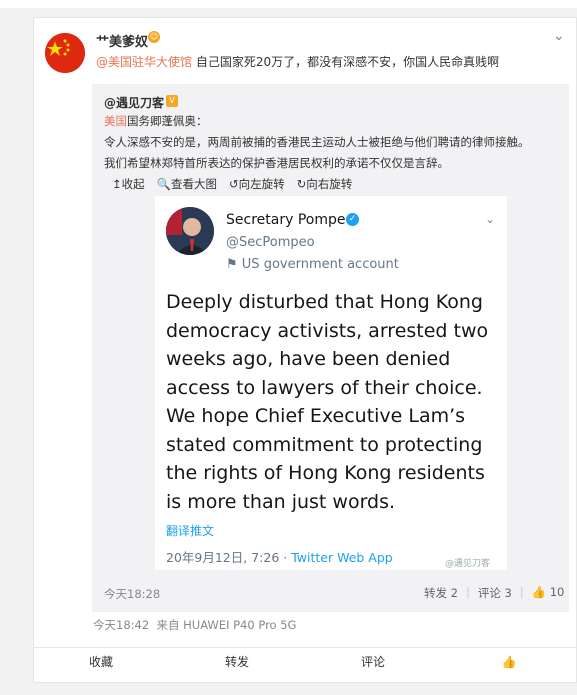 The height and width of the screenshot is (695, 577). What do you see at coordinates (490, 219) in the screenshot?
I see `tweet-chevron-icon: ⌄` at bounding box center [490, 219].